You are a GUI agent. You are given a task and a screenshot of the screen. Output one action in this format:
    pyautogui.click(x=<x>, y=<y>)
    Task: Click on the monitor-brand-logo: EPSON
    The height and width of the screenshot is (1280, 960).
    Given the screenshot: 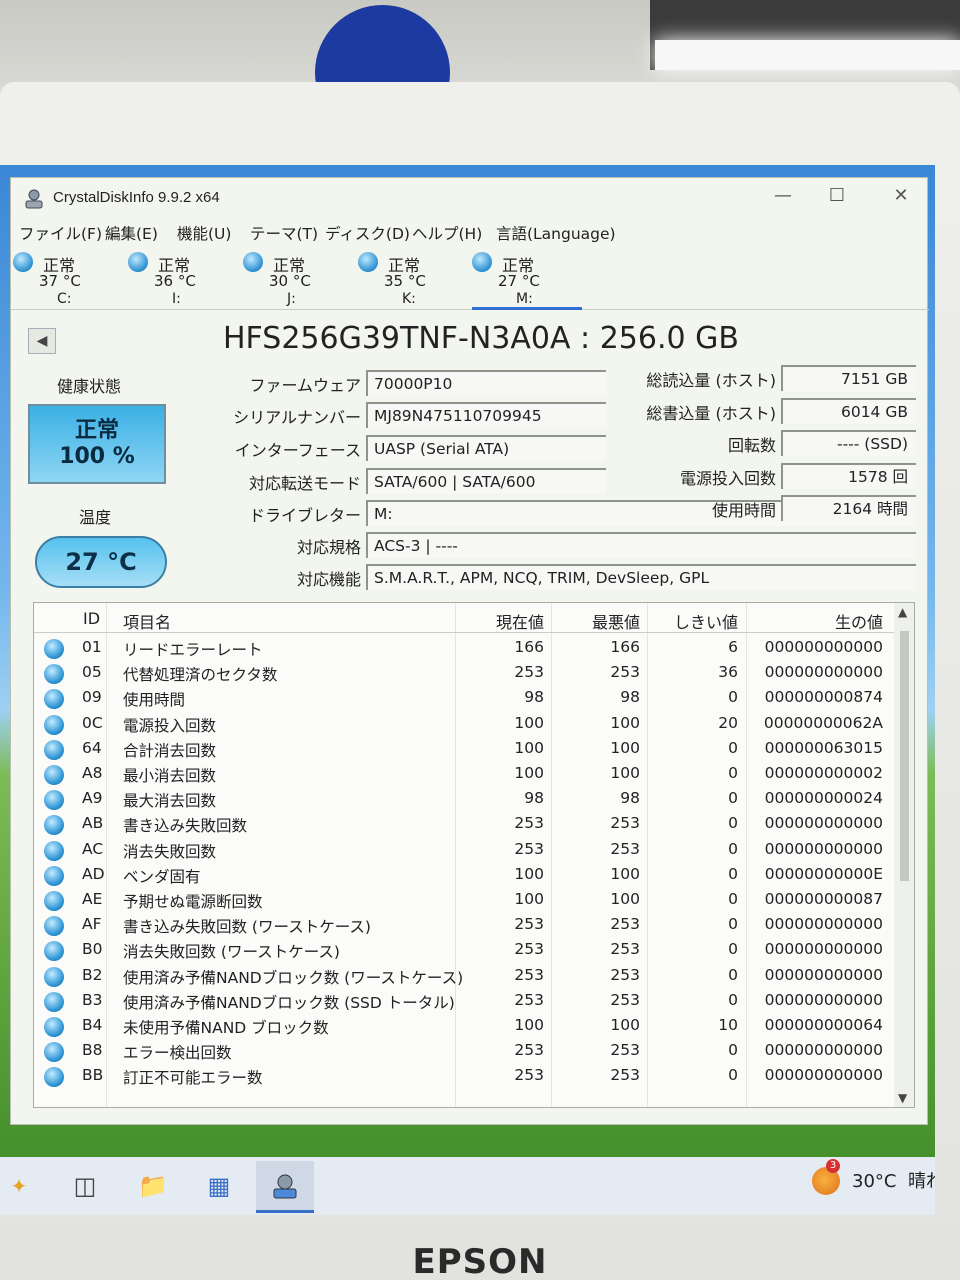 What is the action you would take?
    pyautogui.click(x=480, y=1261)
    